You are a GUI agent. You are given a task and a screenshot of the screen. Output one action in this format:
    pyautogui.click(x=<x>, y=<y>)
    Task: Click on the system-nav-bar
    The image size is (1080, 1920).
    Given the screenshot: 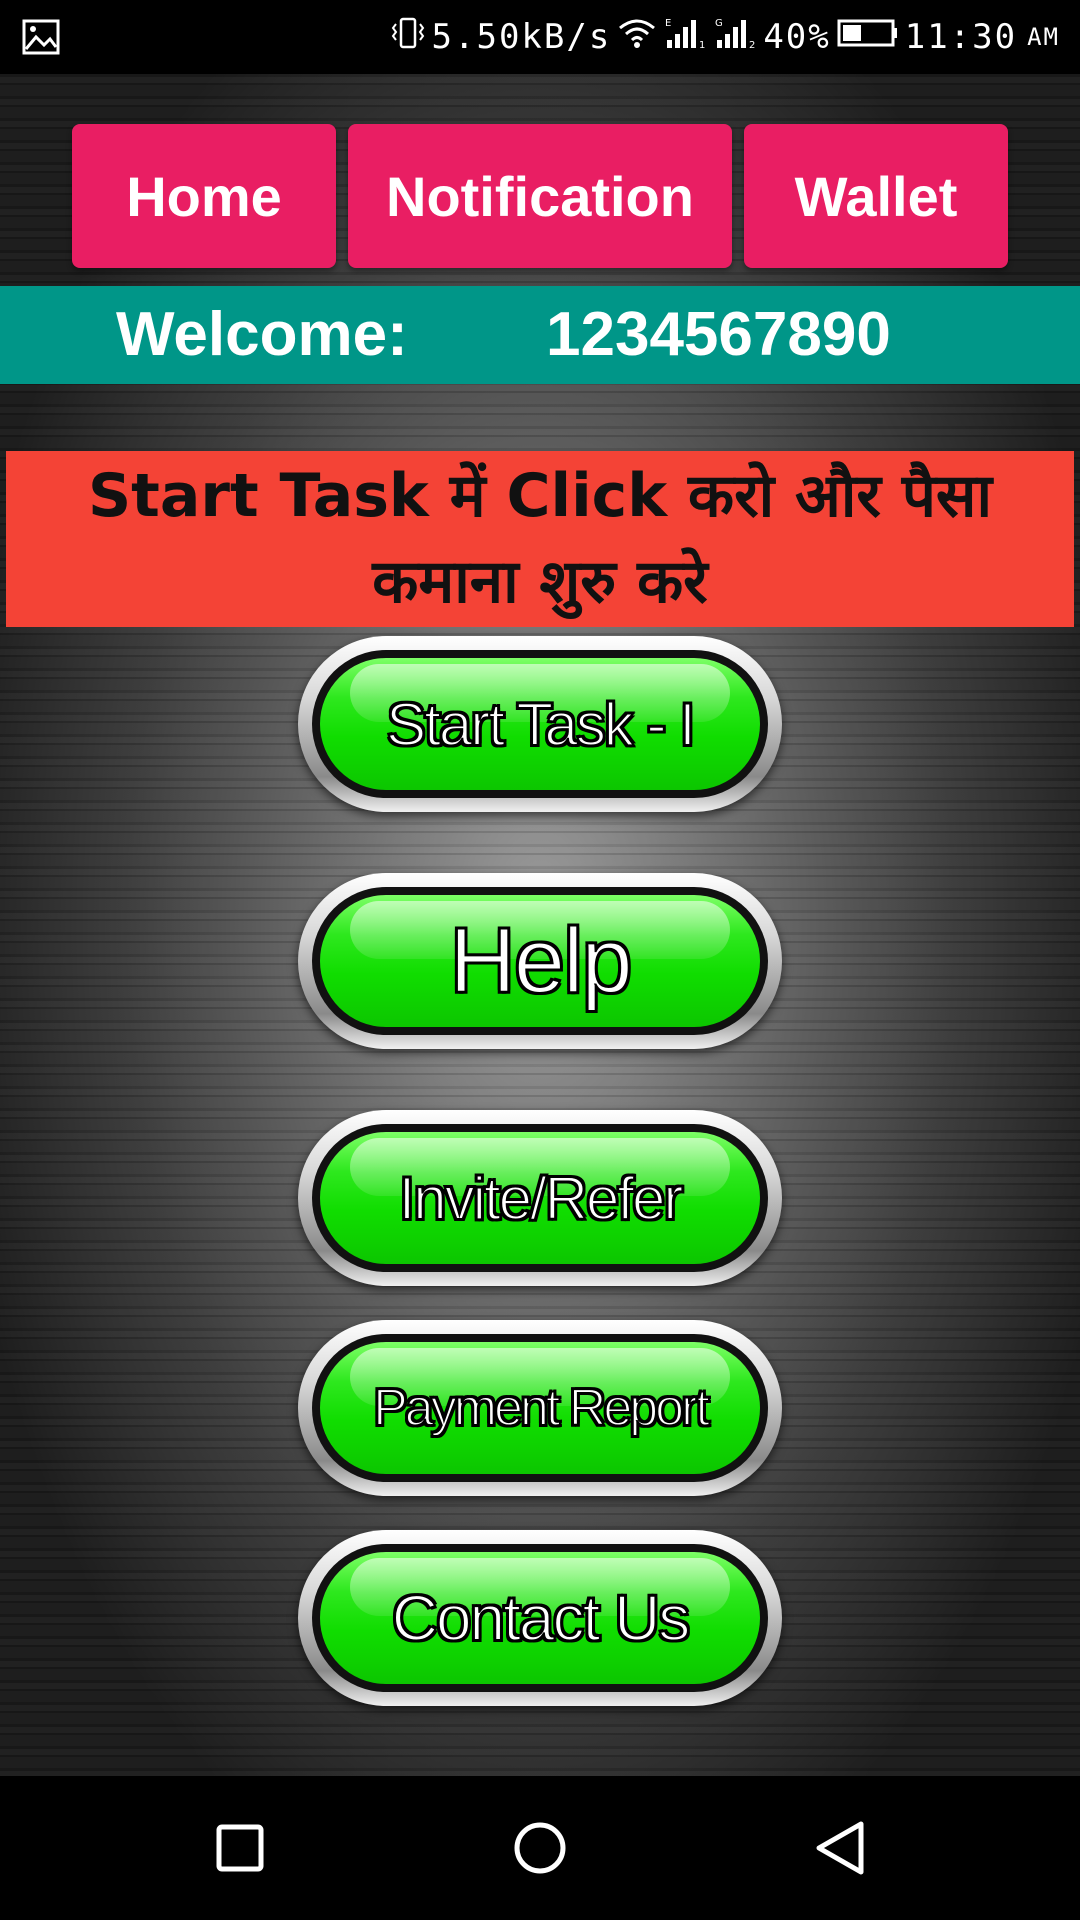 What is the action you would take?
    pyautogui.click(x=540, y=1848)
    